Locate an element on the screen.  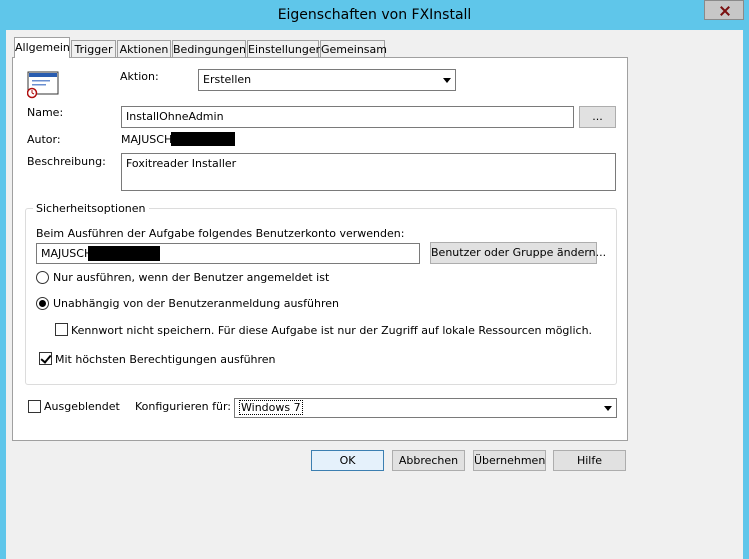
action-label: Aktion: is located at coordinates (139, 76).